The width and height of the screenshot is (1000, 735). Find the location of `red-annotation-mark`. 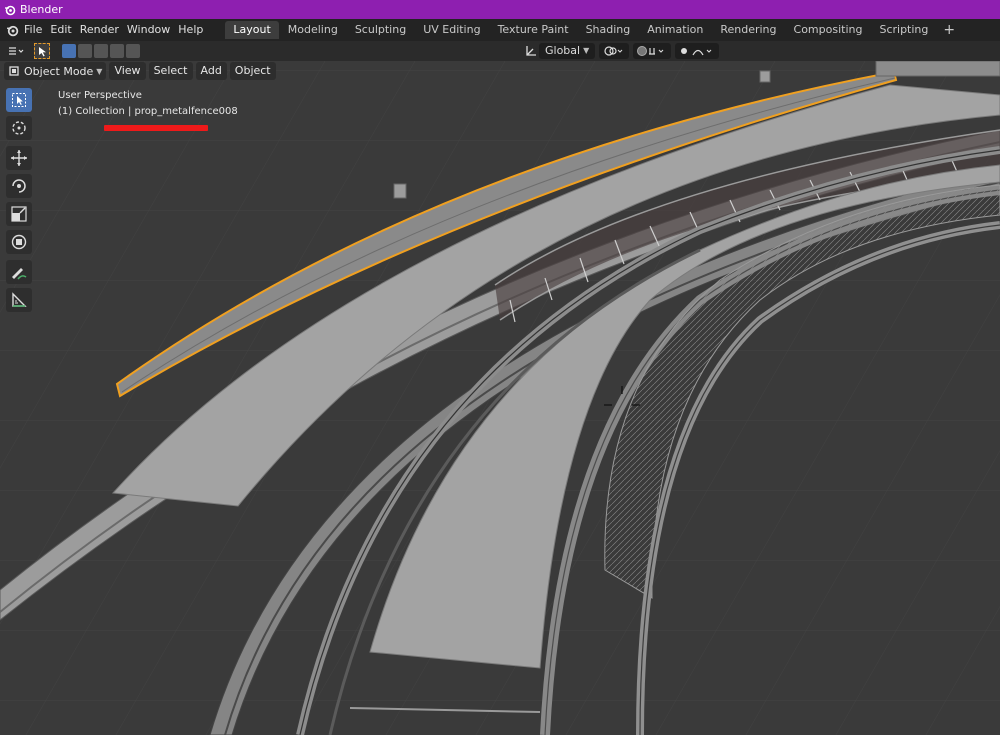

red-annotation-mark is located at coordinates (156, 128).